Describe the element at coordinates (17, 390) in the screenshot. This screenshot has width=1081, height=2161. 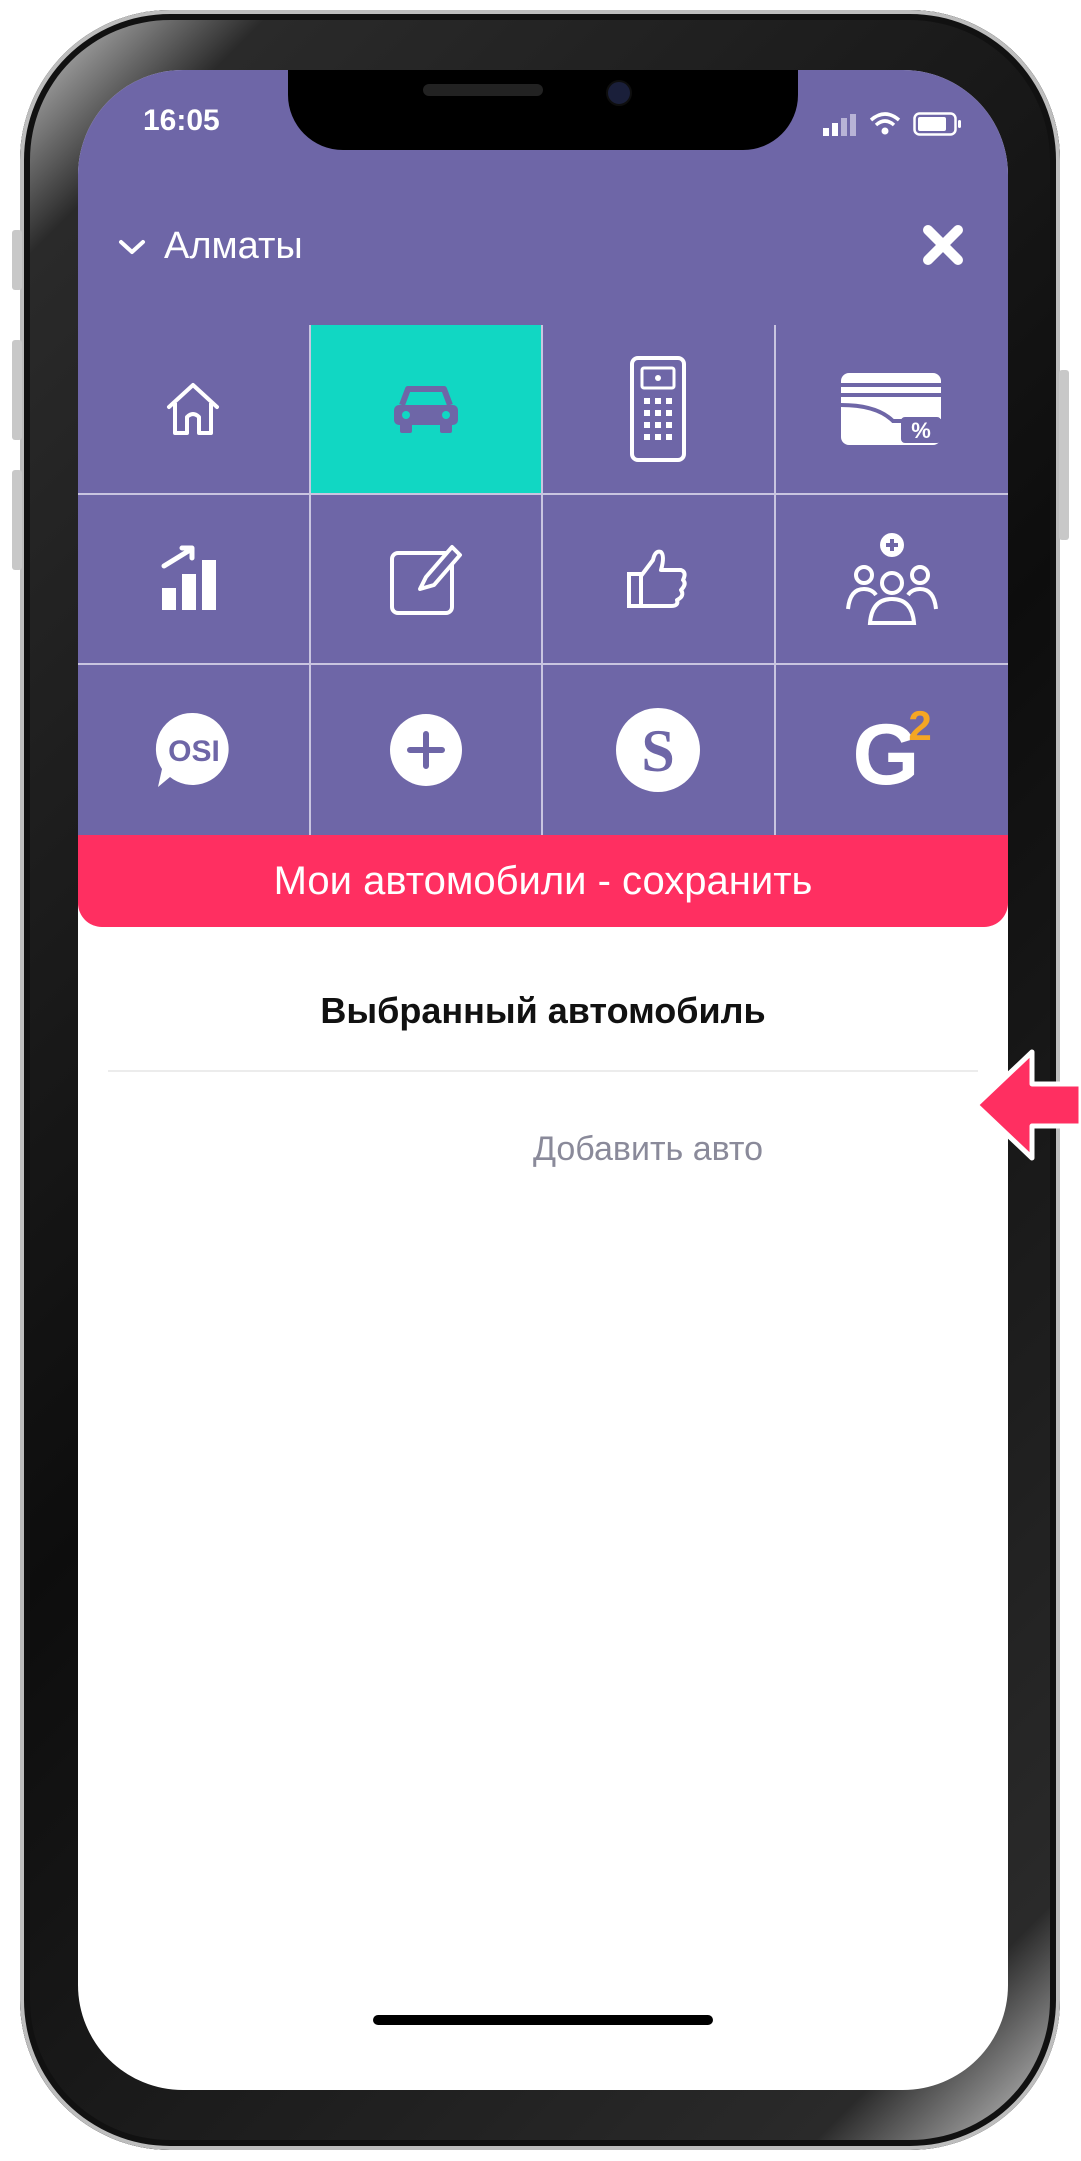
I see `side-button-volume-up` at that location.